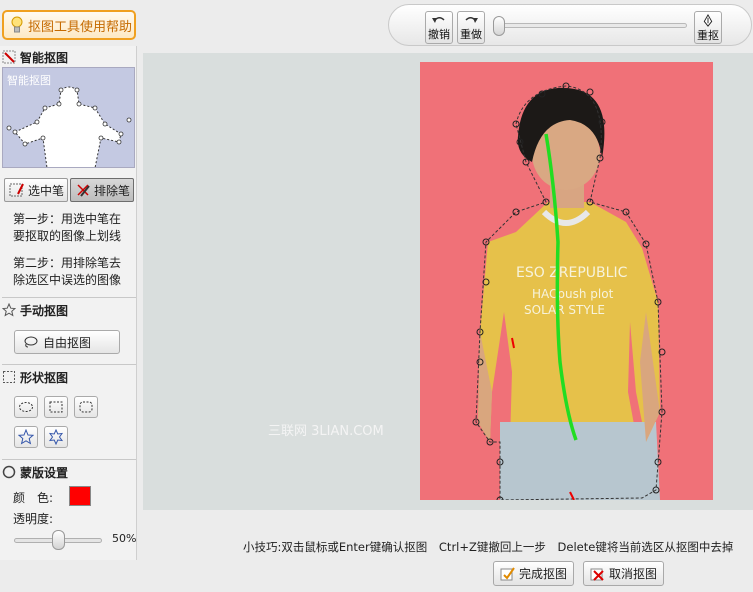  What do you see at coordinates (31, 342) in the screenshot?
I see `lasso-icon` at bounding box center [31, 342].